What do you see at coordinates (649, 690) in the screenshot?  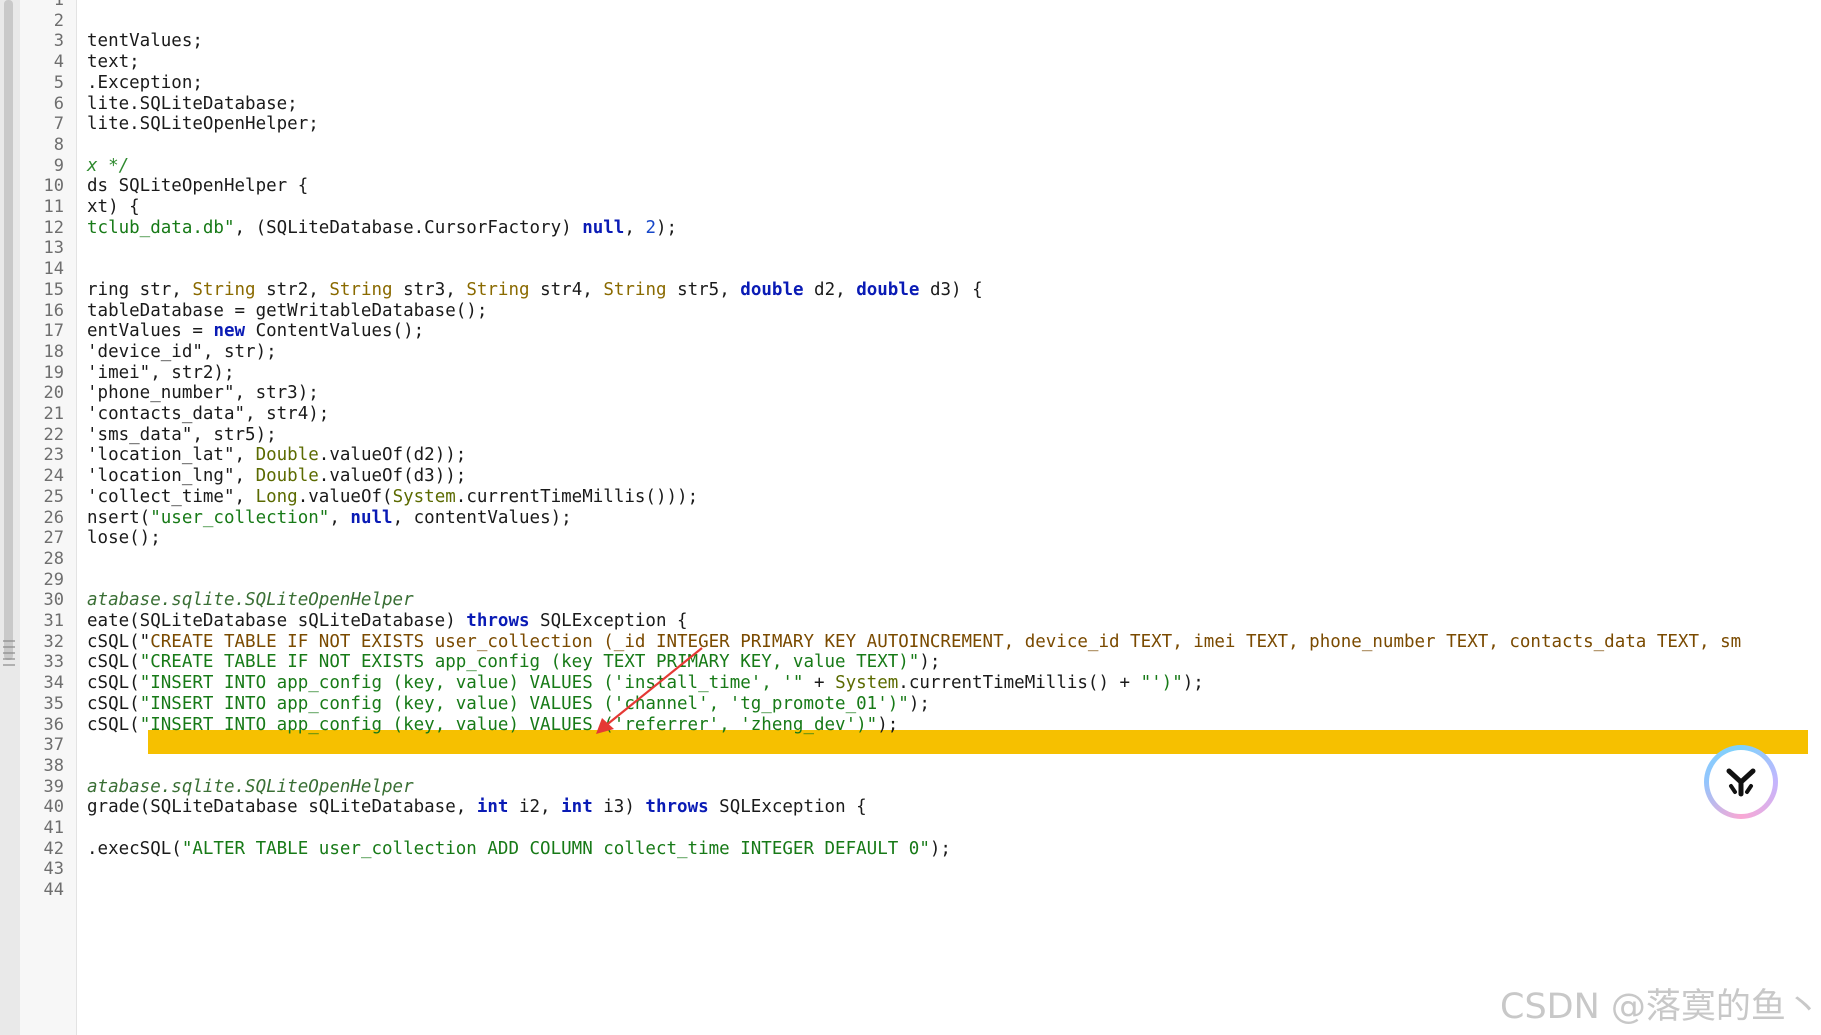 I see `red-arrow-icon` at bounding box center [649, 690].